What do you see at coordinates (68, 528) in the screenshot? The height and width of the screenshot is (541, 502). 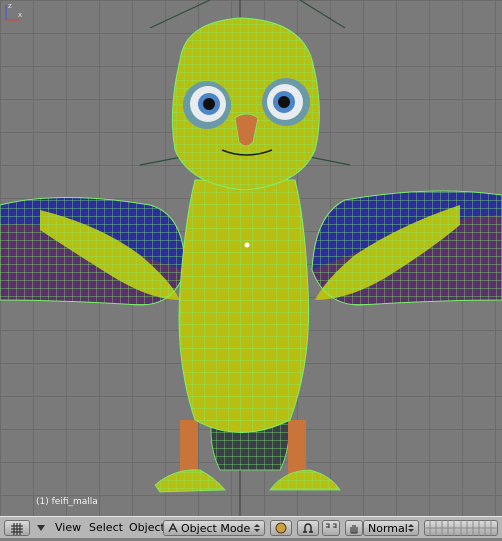 I see `view-menu: View` at bounding box center [68, 528].